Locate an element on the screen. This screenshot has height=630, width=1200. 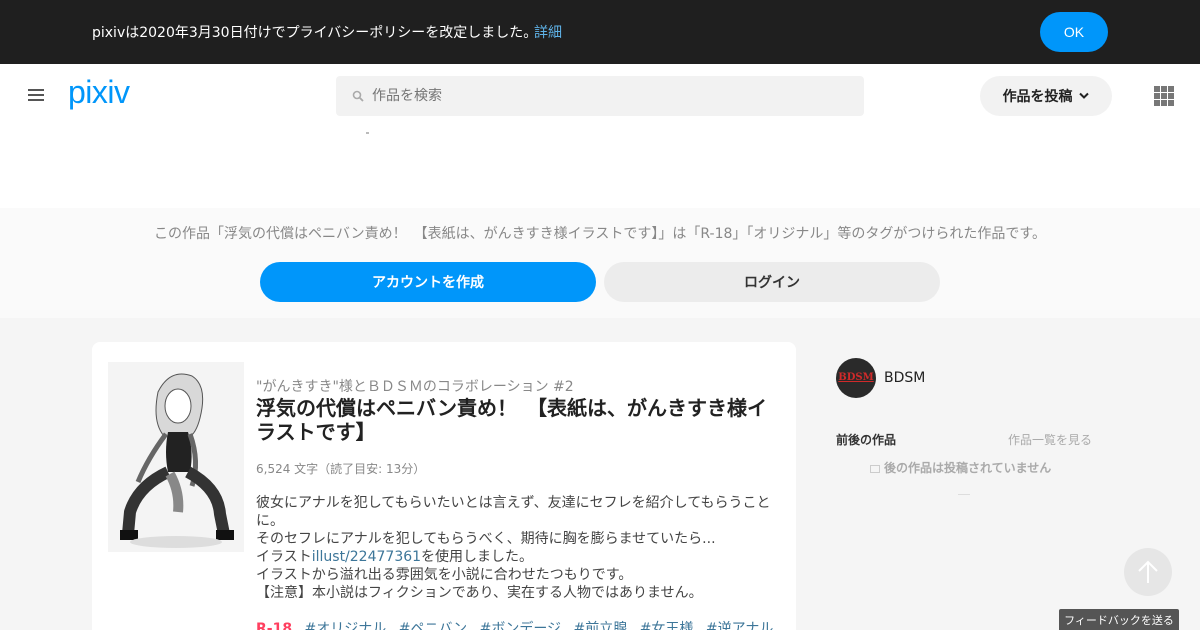
author-avatar: BDSM is located at coordinates (856, 378).